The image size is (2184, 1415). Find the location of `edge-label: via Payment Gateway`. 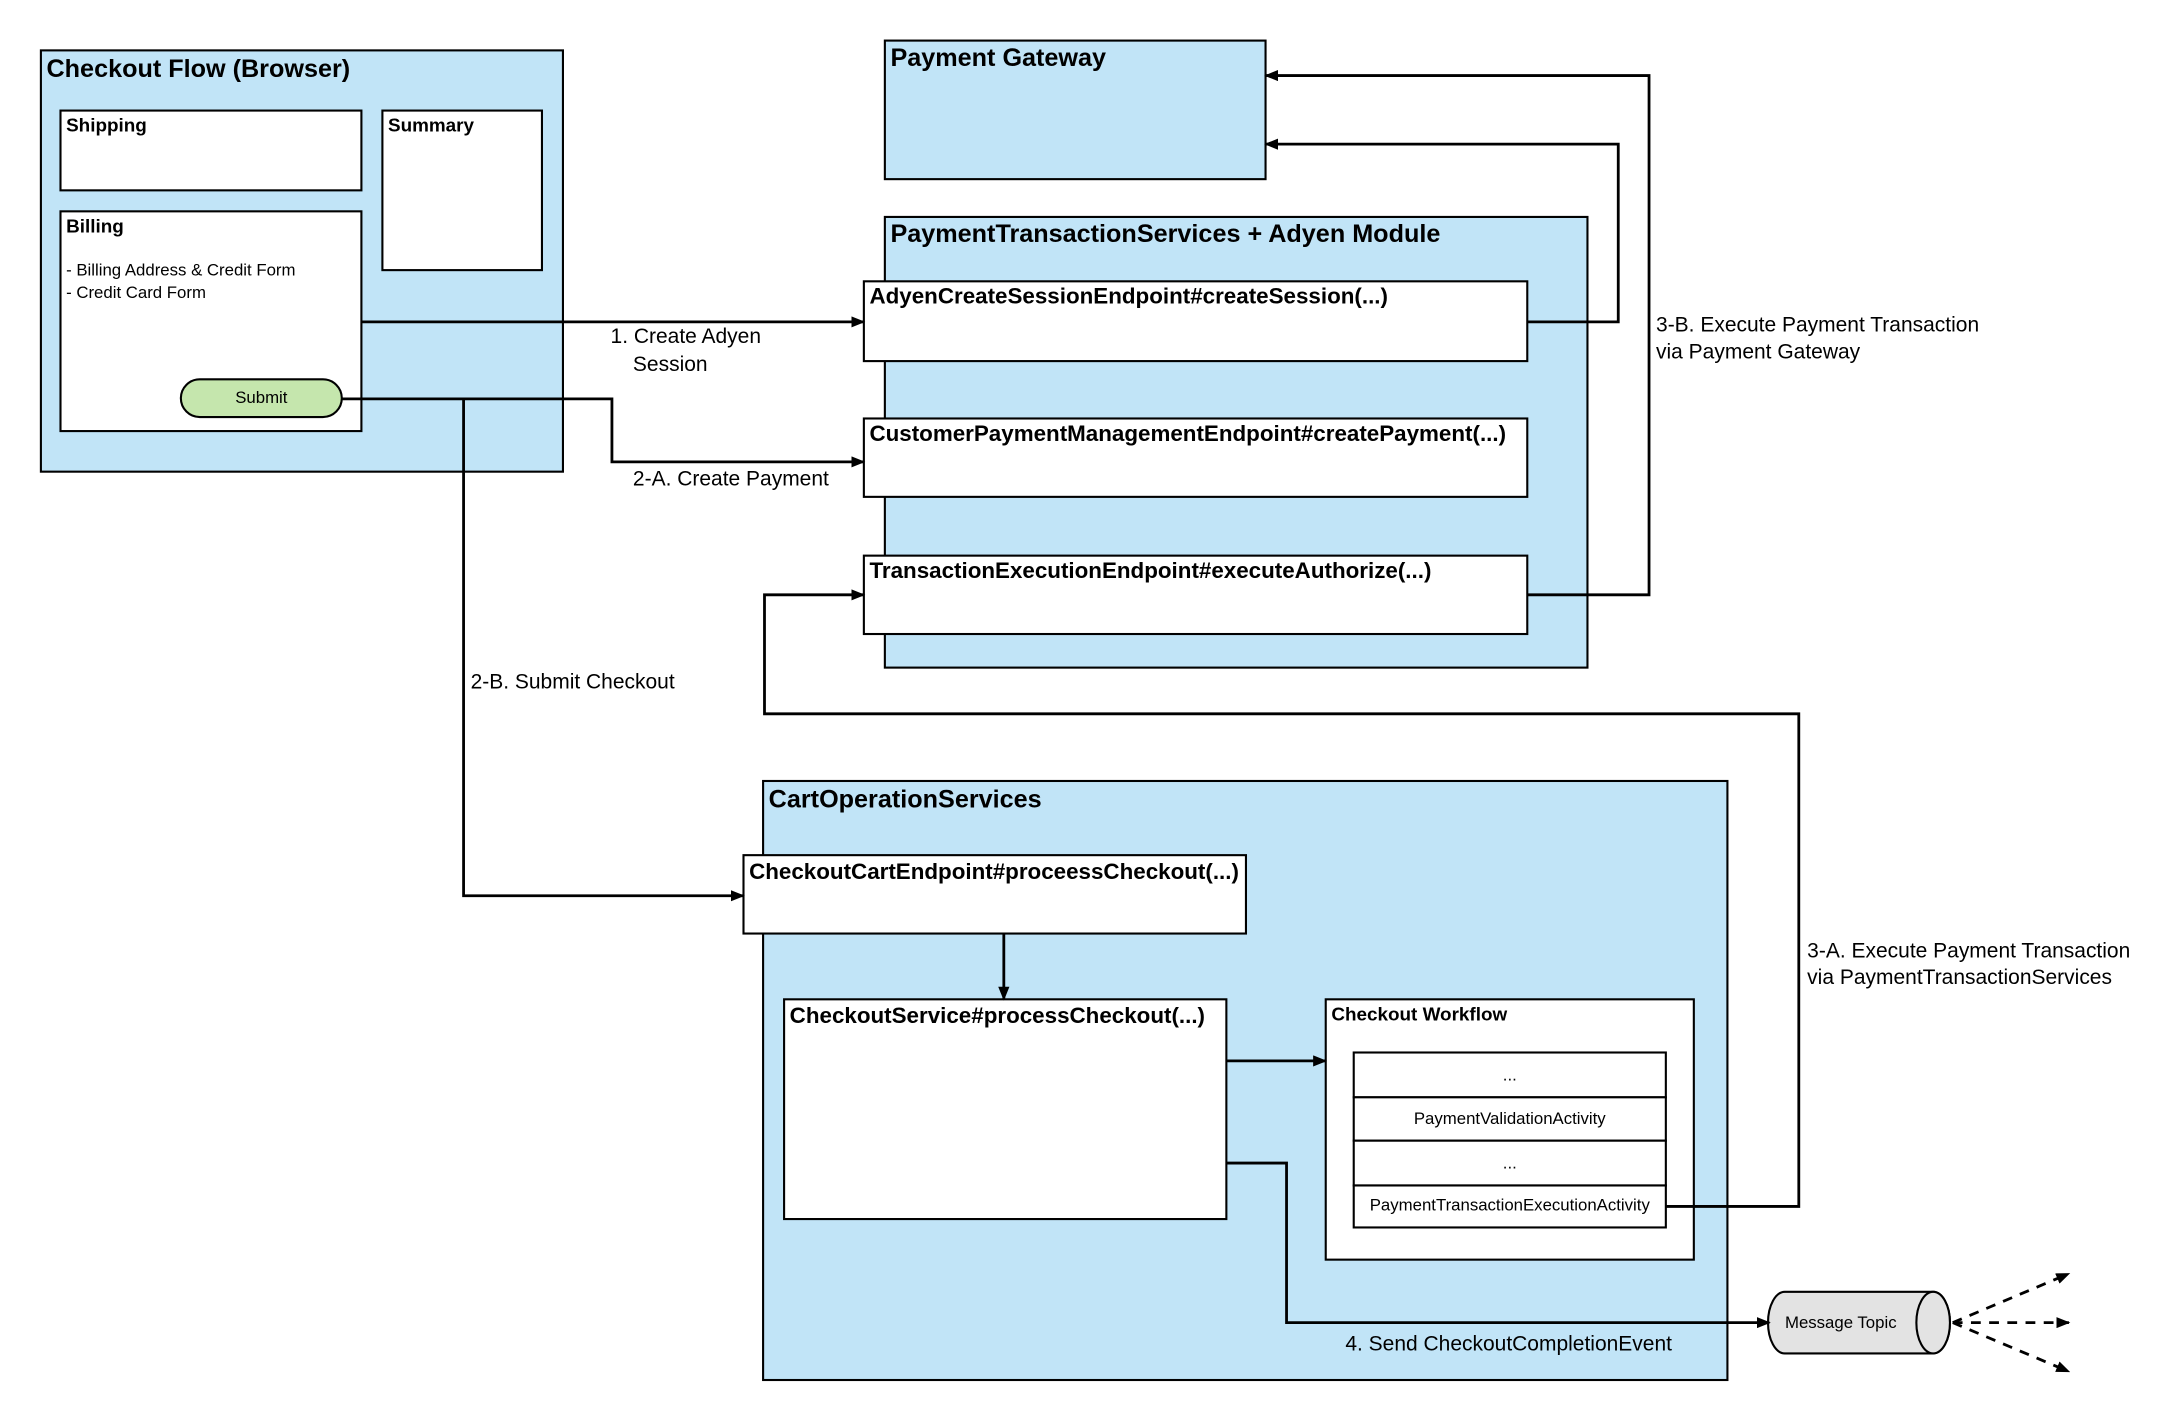

edge-label: via Payment Gateway is located at coordinates (1758, 351).